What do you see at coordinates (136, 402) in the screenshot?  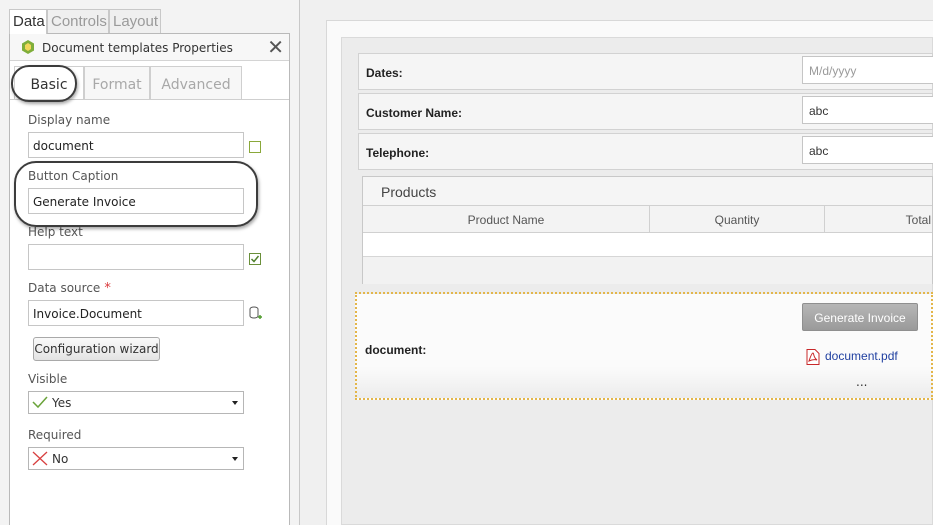 I see `visible-select: Yes` at bounding box center [136, 402].